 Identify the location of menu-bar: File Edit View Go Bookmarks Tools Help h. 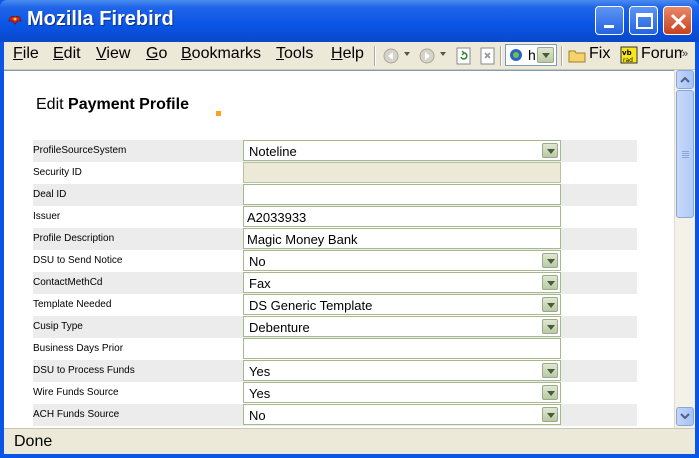
(349, 56).